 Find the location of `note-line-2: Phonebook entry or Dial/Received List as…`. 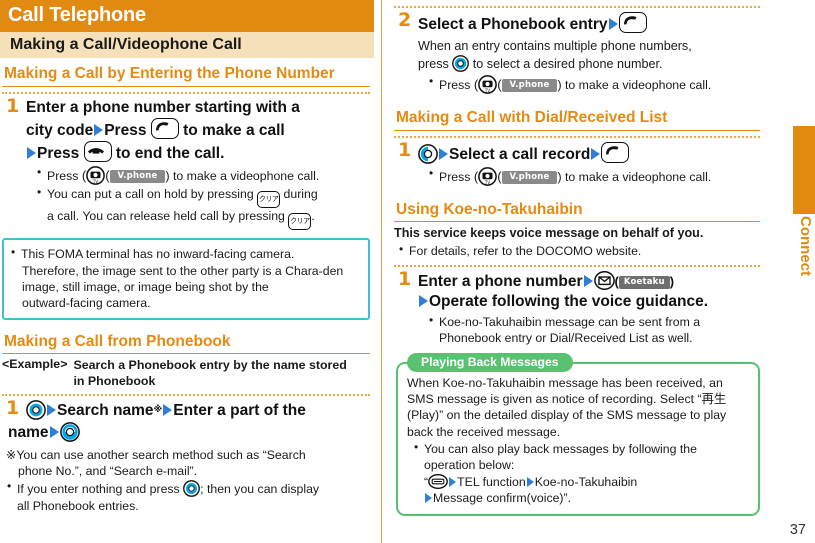

note-line-2: Phonebook entry or Dial/Received List as… is located at coordinates (566, 338).